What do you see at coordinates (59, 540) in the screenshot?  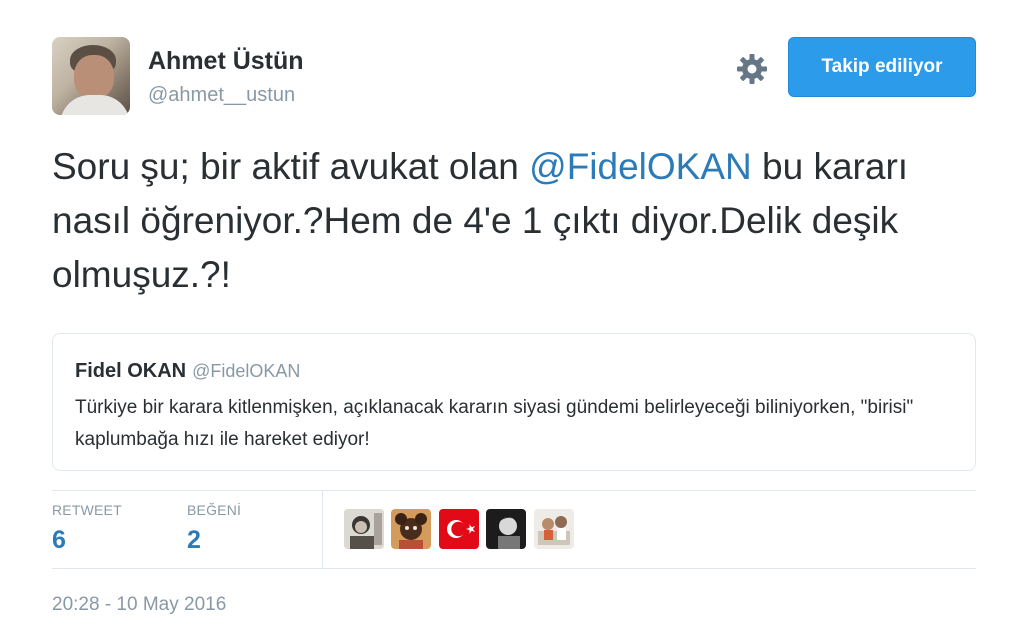 I see `retweet-count: 6` at bounding box center [59, 540].